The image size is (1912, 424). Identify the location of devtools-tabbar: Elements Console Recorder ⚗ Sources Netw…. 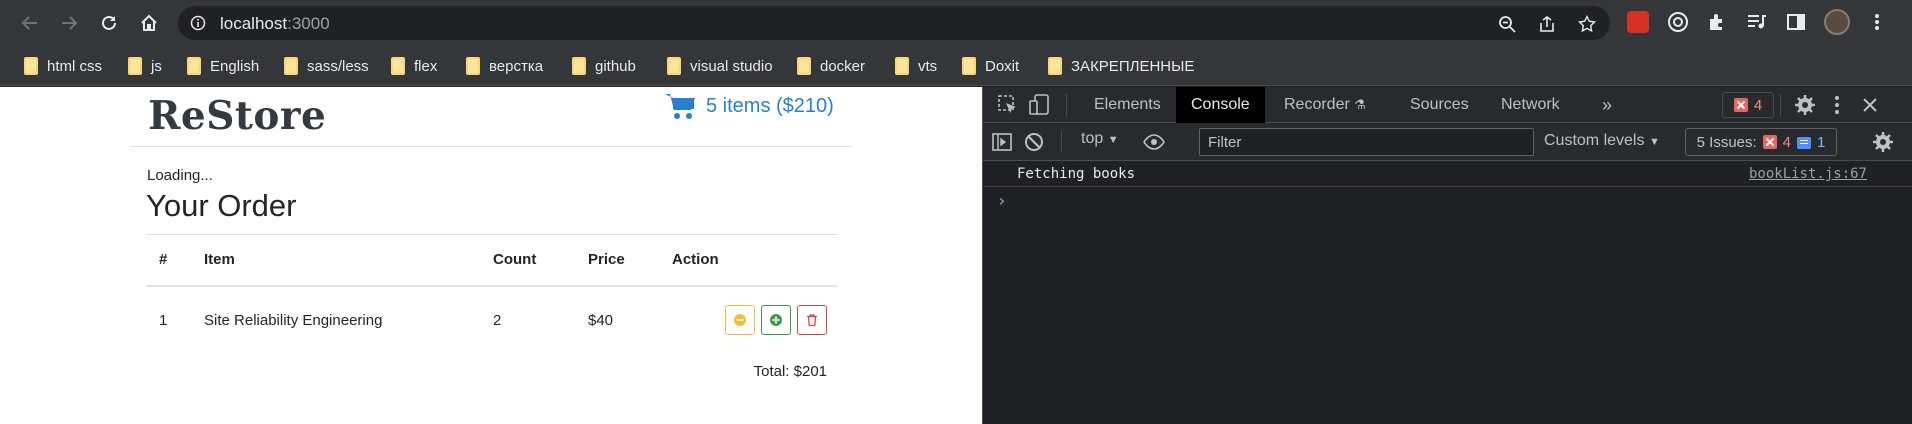
(1447, 105).